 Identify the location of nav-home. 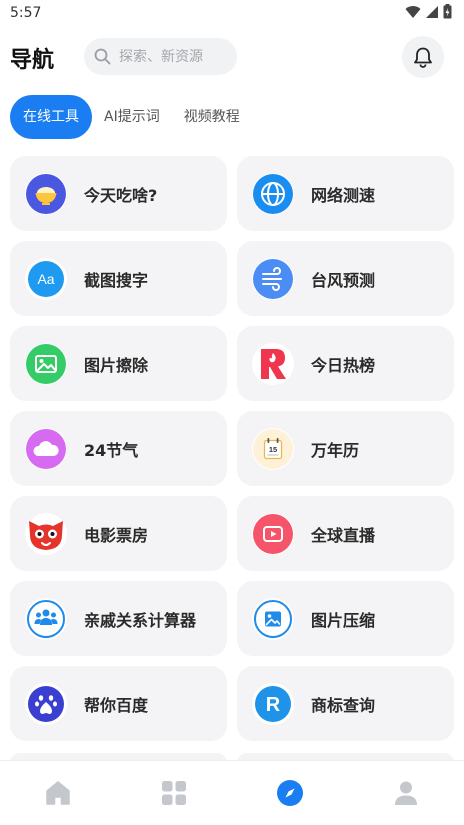
(58, 793).